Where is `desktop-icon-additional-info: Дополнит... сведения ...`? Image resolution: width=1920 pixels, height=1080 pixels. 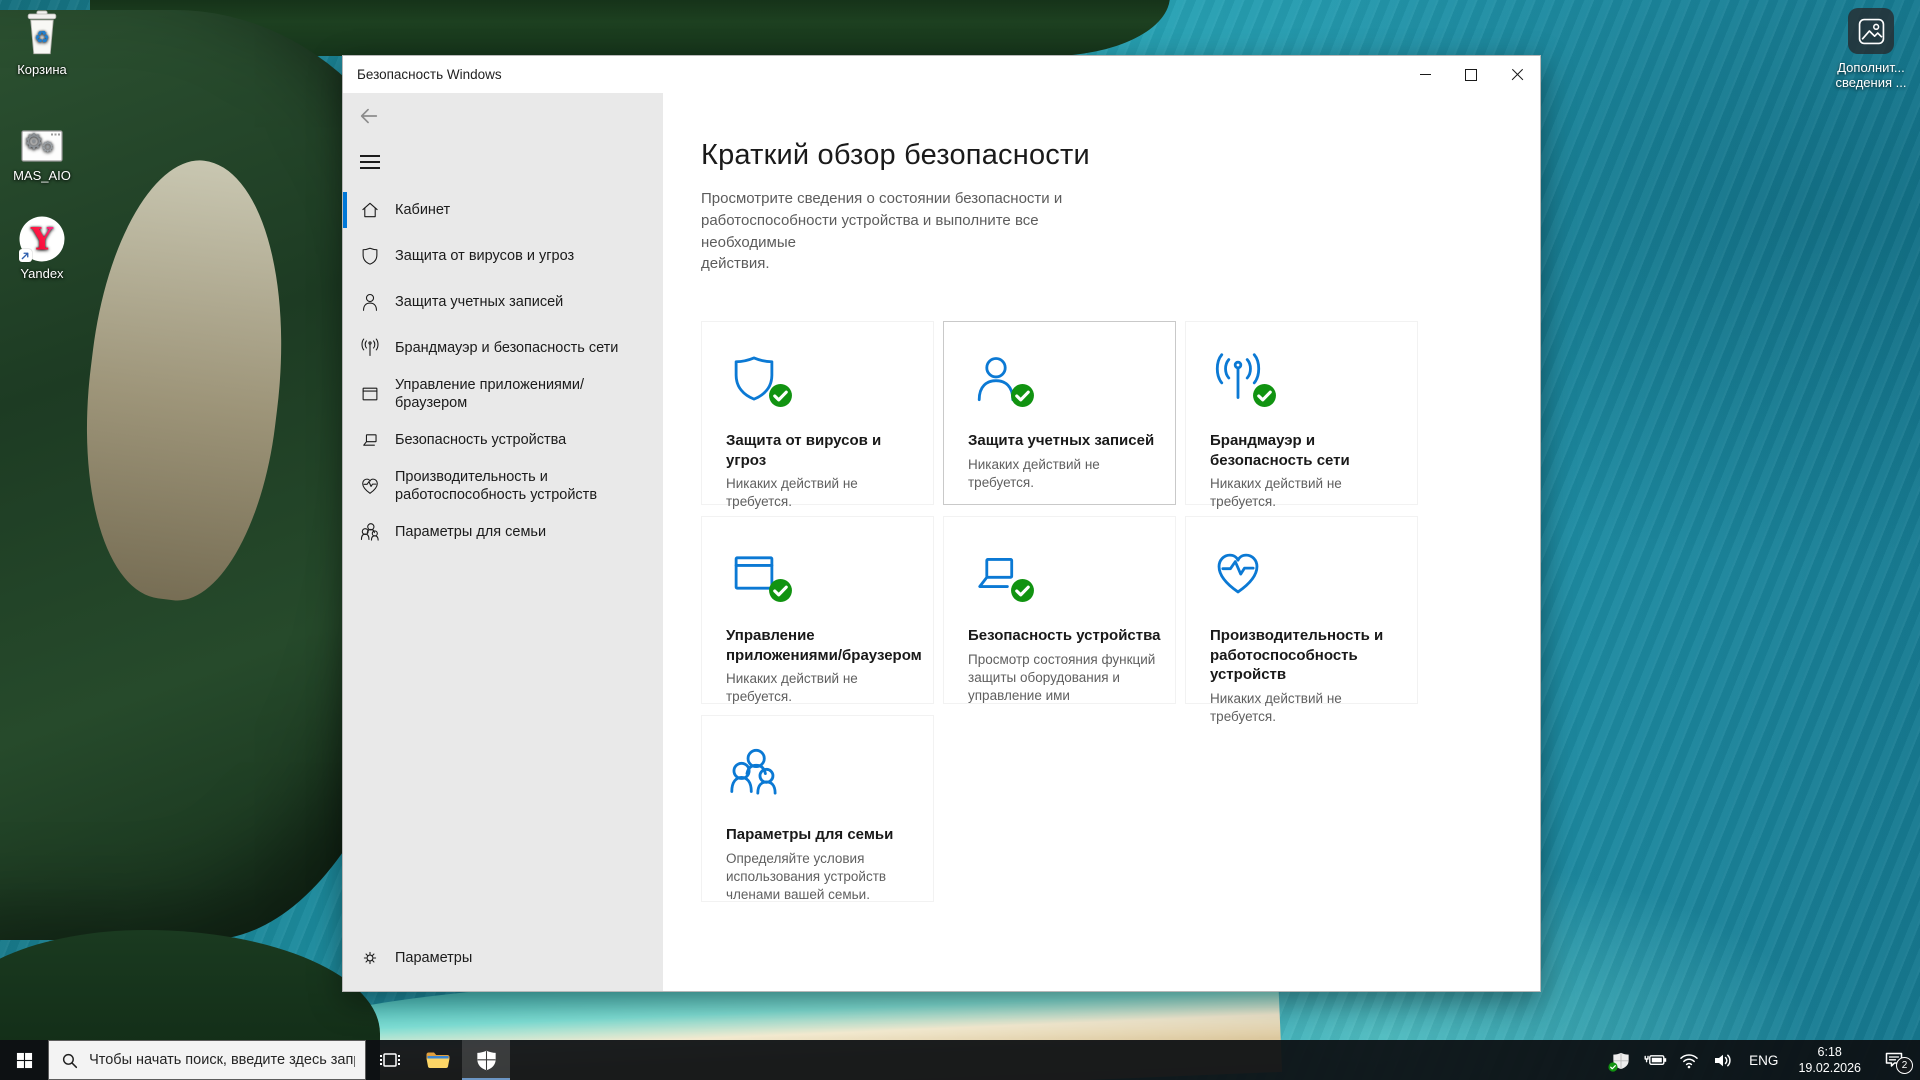 desktop-icon-additional-info: Дополнит... сведения ... is located at coordinates (1871, 49).